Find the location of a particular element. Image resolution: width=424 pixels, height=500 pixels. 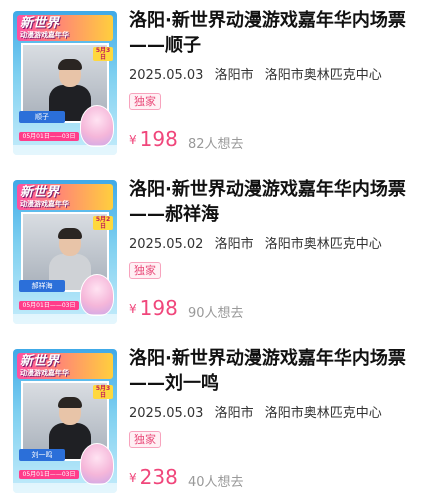

event-poster: 新世界 动漫游戏嘉年华 5月2日 郝祥海 05月01日——03日 is located at coordinates (65, 252).